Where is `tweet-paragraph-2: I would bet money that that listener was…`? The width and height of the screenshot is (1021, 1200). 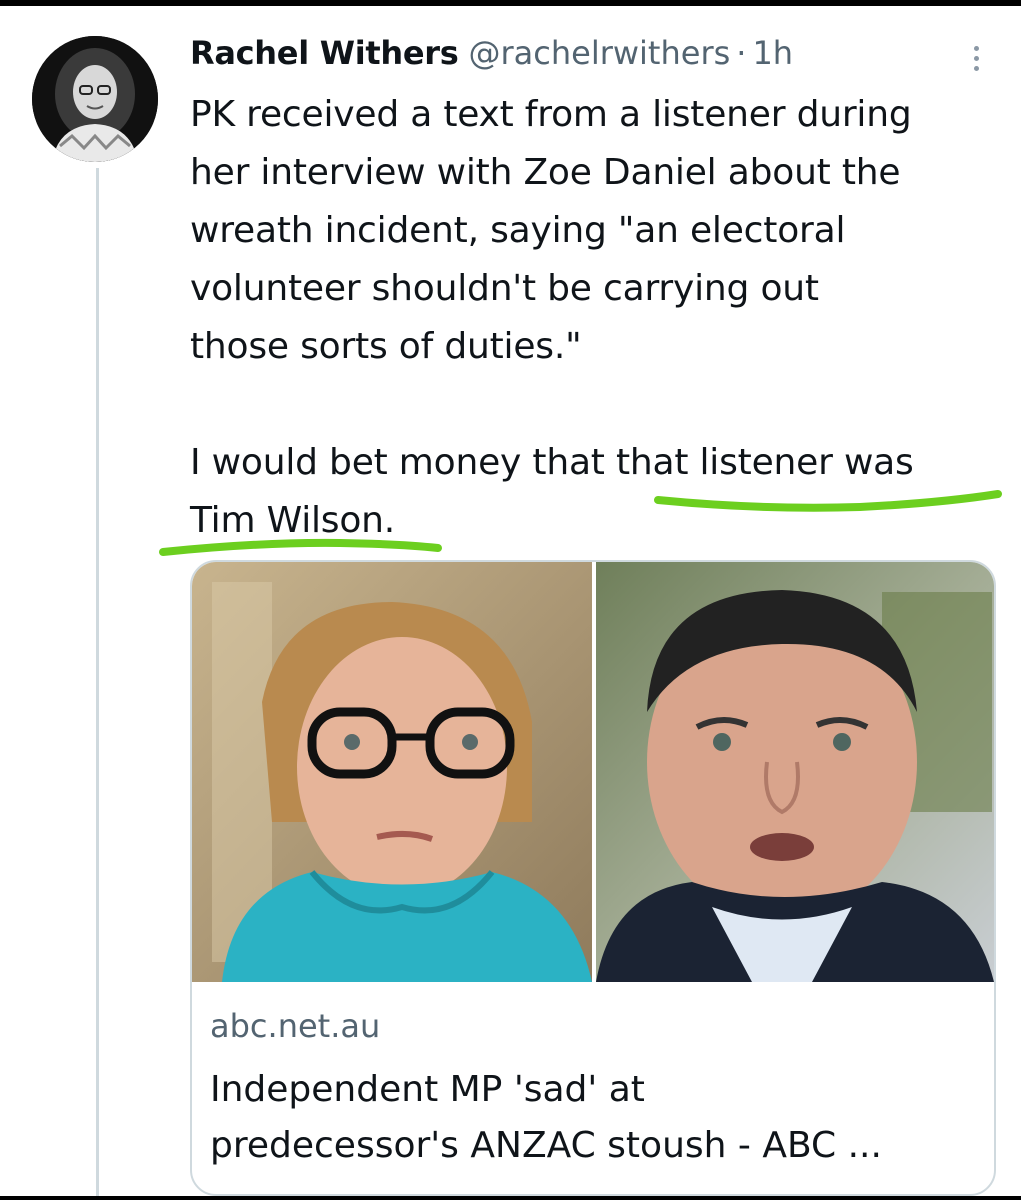
tweet-paragraph-2: I would bet money that that listener was… is located at coordinates (590, 492).